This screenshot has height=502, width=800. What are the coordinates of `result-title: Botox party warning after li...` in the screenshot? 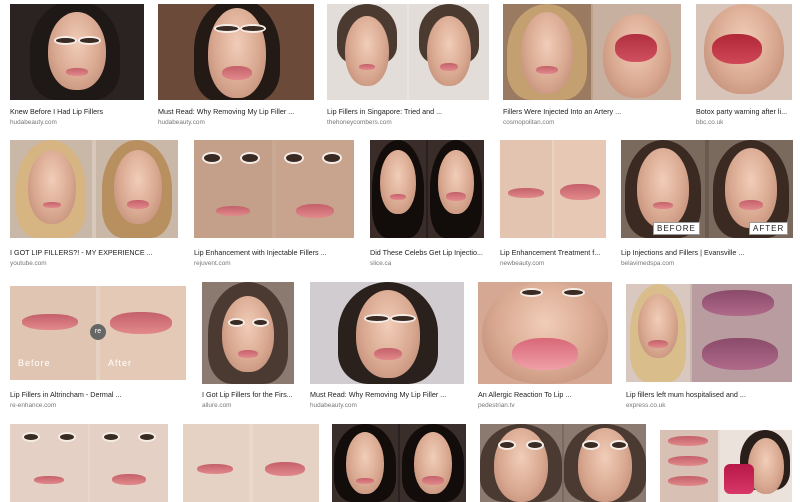 It's located at (744, 111).